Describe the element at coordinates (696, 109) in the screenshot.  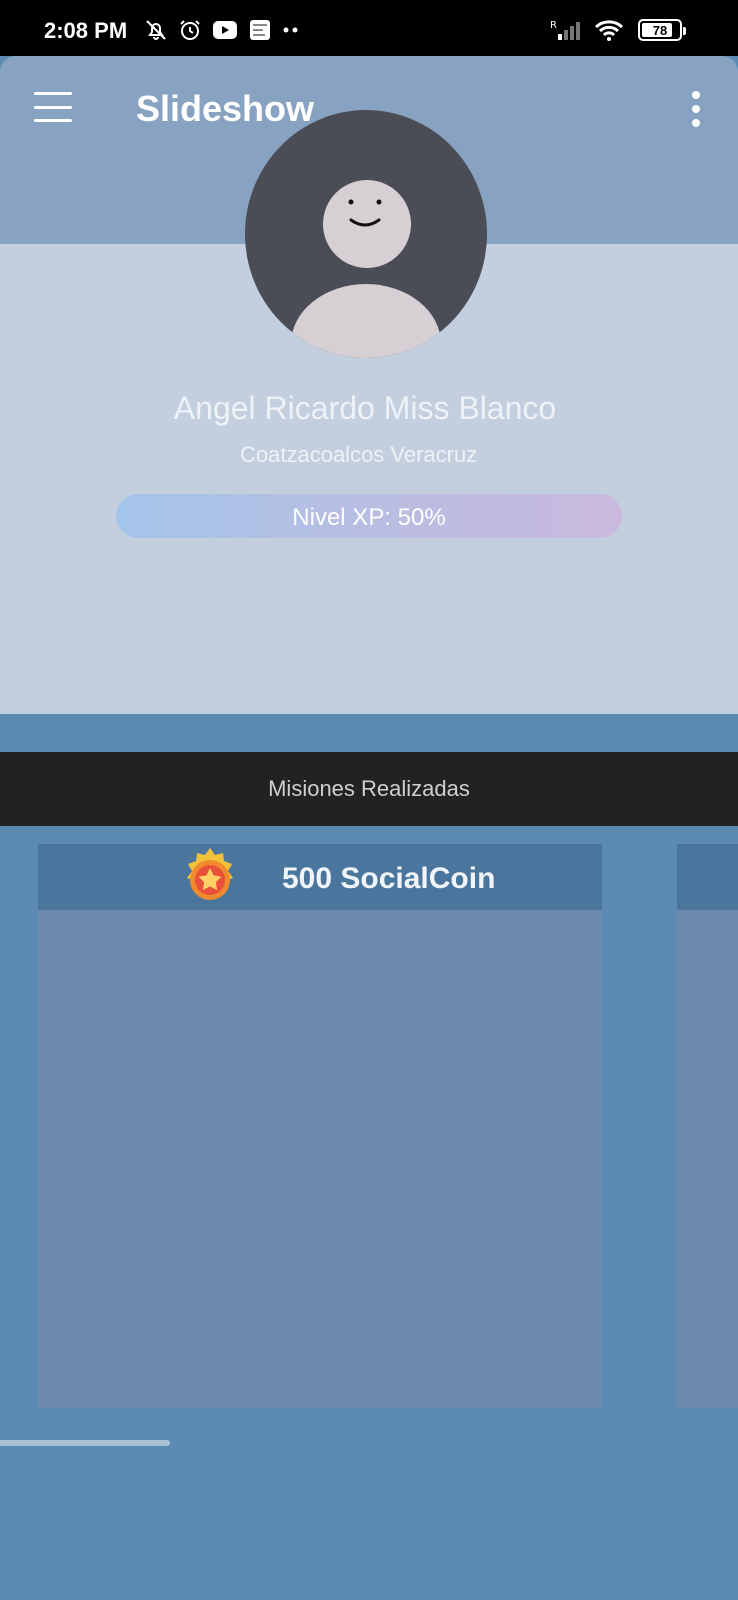
I see `more-options-icon` at that location.